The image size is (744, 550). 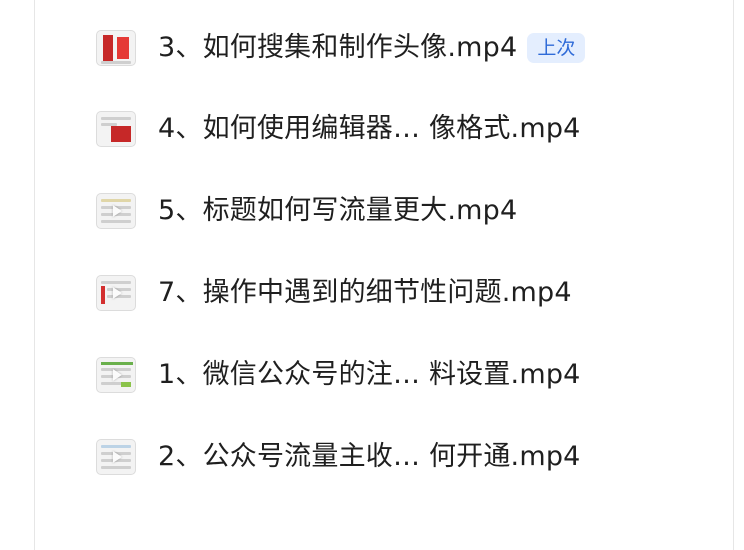 What do you see at coordinates (369, 374) in the screenshot?
I see `file-name: 1、微信公众号的注… 料设置.mp4` at bounding box center [369, 374].